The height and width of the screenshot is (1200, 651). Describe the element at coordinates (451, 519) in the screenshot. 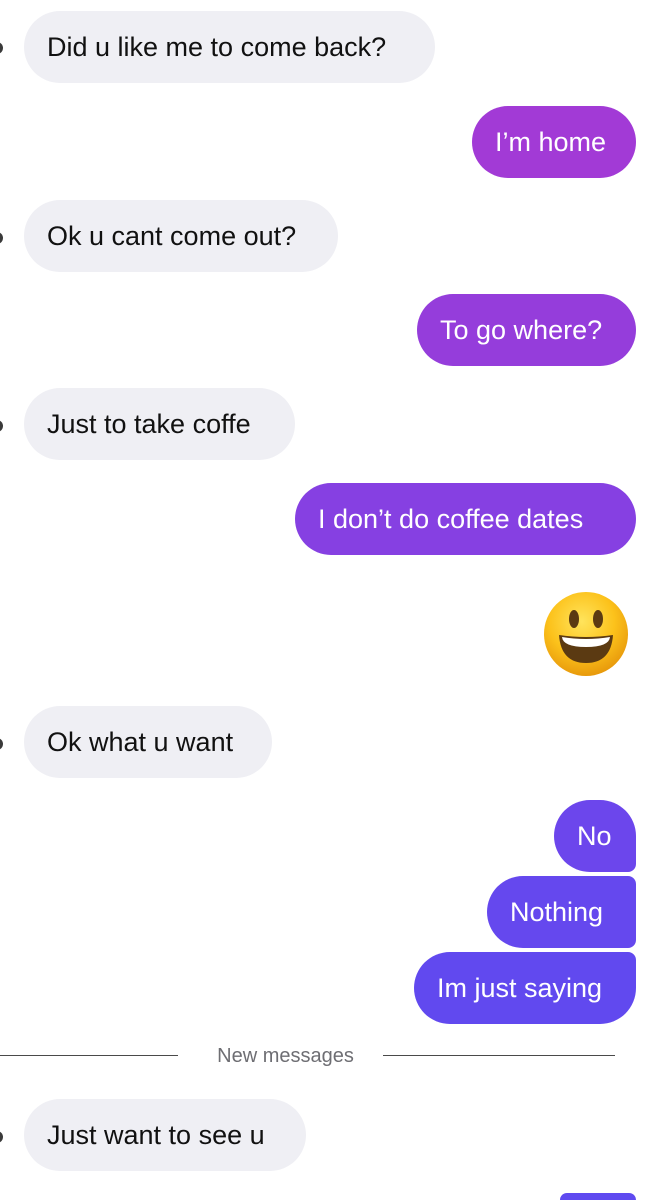

I see `message-text: I don’t do coffee dates` at that location.